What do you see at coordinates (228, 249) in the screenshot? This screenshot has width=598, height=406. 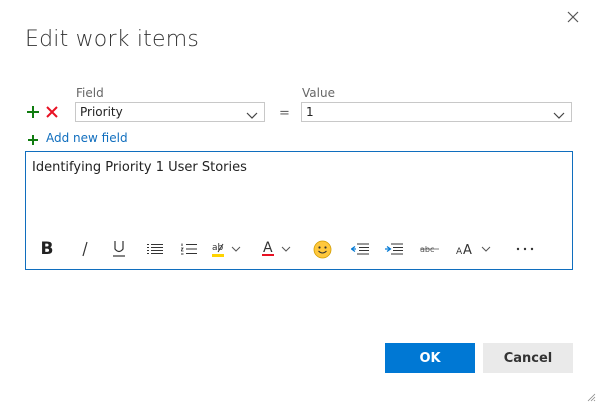 I see `highlight-icon: ab` at bounding box center [228, 249].